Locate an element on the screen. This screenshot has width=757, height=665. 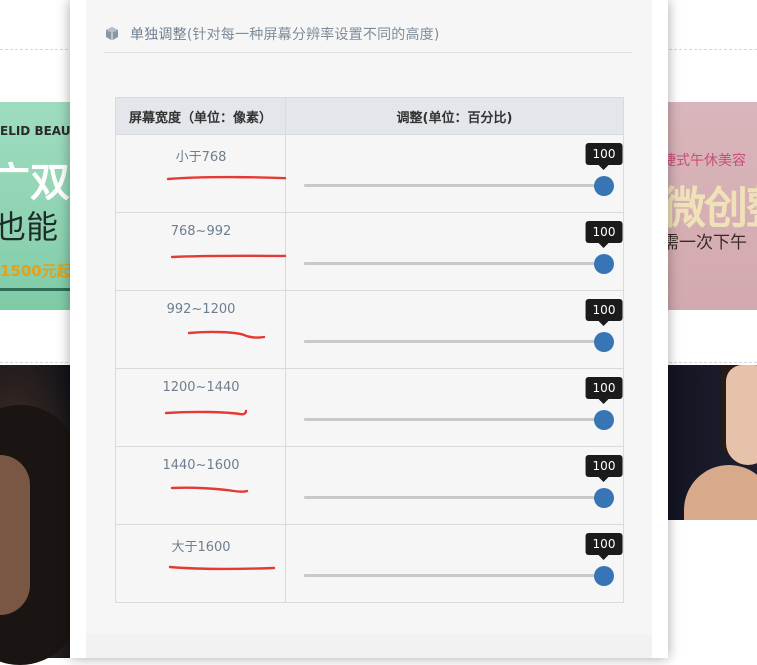
resolution-cell: 大于1600 is located at coordinates (200, 563).